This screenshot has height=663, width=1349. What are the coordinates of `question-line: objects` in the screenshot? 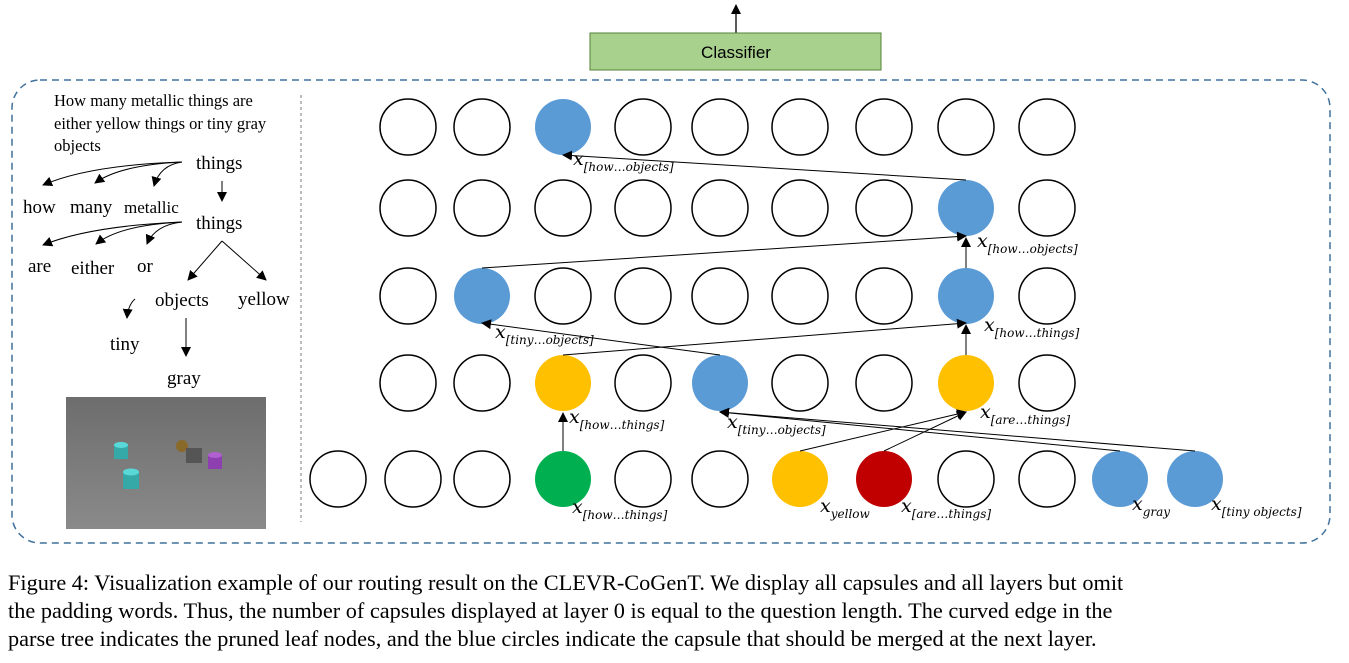 It's located at (77, 145).